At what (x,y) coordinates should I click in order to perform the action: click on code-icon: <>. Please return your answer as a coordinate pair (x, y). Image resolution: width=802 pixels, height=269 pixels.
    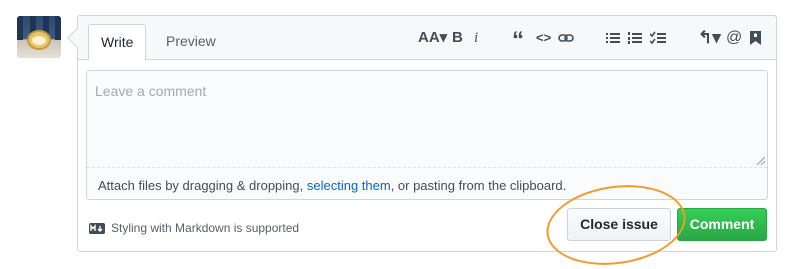
    Looking at the image, I should click on (543, 38).